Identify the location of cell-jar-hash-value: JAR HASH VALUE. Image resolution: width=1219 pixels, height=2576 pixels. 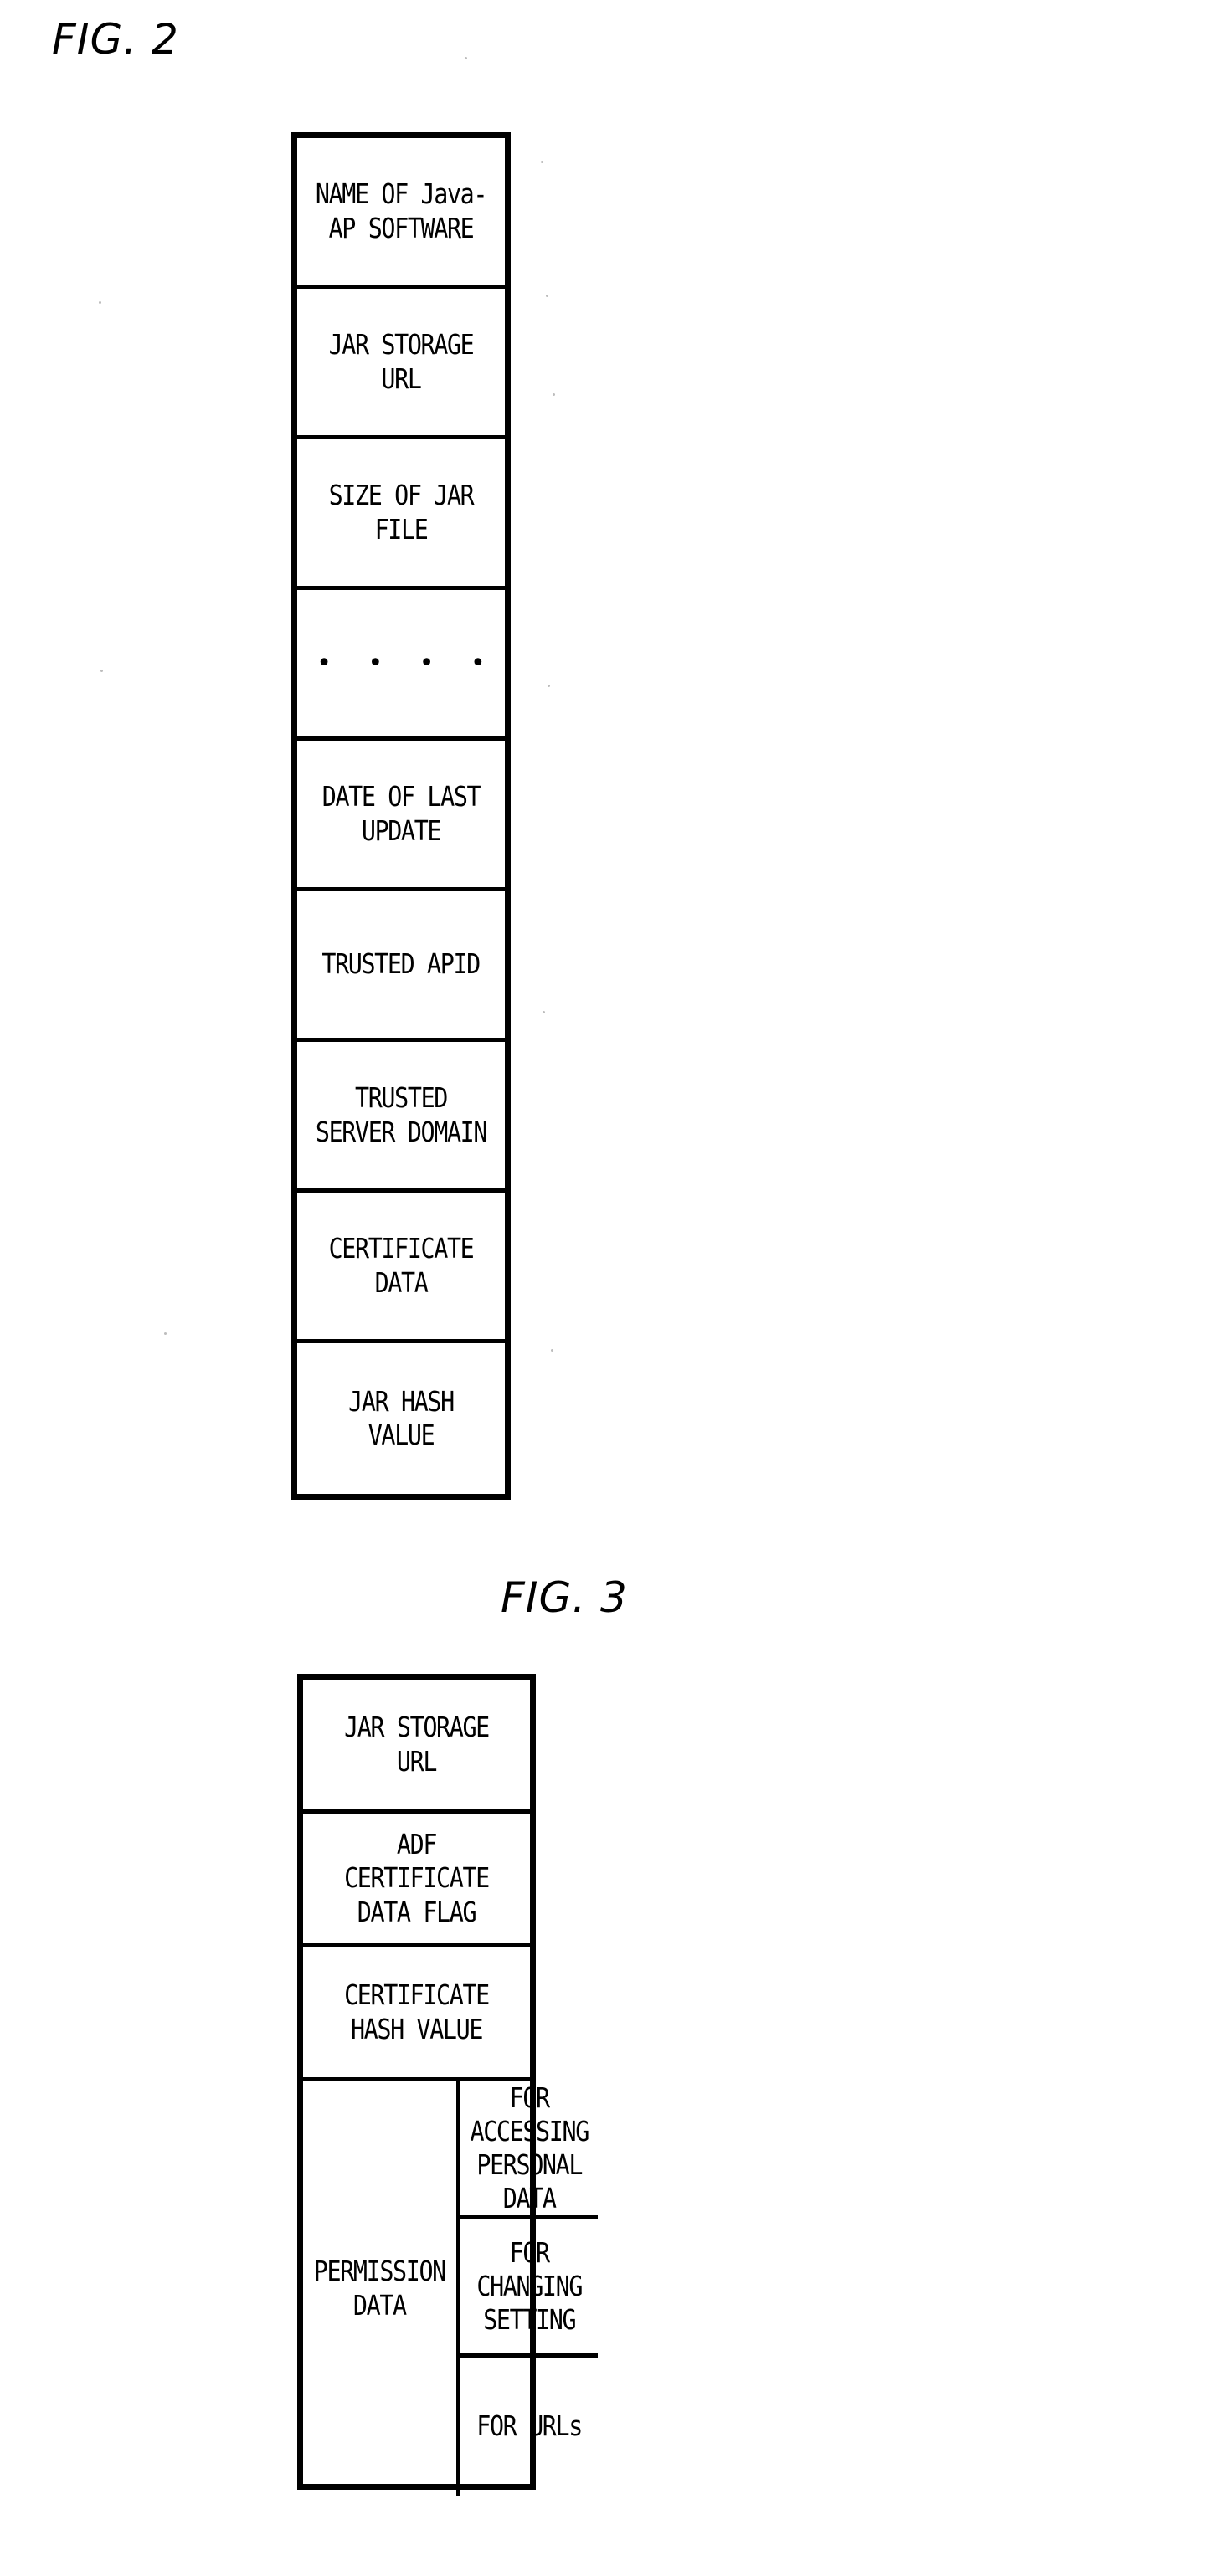
(401, 1417).